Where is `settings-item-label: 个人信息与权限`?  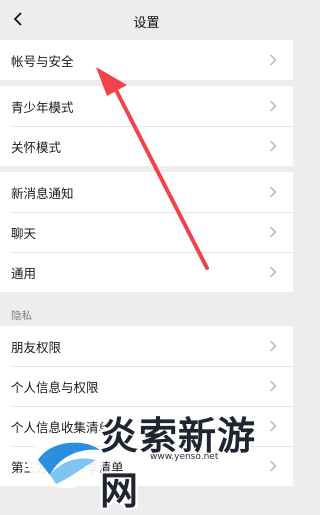
settings-item-label: 个人信息与权限 is located at coordinates (55, 387).